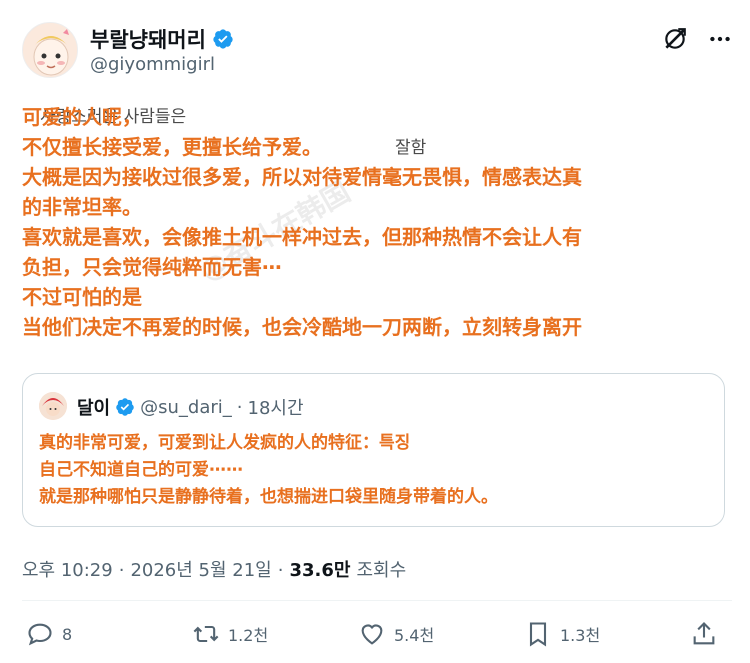  What do you see at coordinates (152, 267) in the screenshot?
I see `post-line: 负担，只会觉得纯粹而无害⋯` at bounding box center [152, 267].